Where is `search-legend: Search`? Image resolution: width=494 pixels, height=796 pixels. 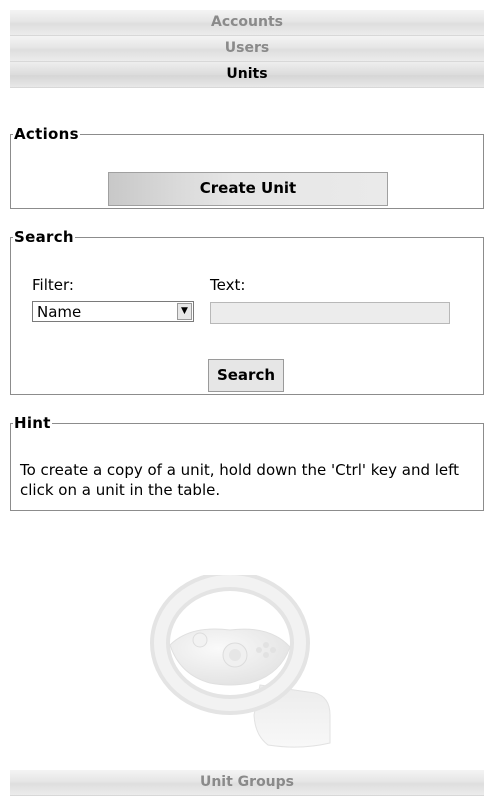
search-legend: Search is located at coordinates (44, 237).